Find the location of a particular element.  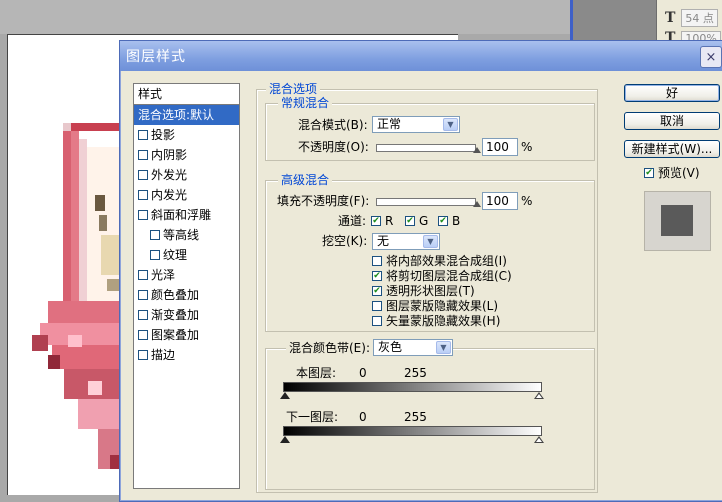

dialog-titlebar: 图层样式 is located at coordinates (421, 56).